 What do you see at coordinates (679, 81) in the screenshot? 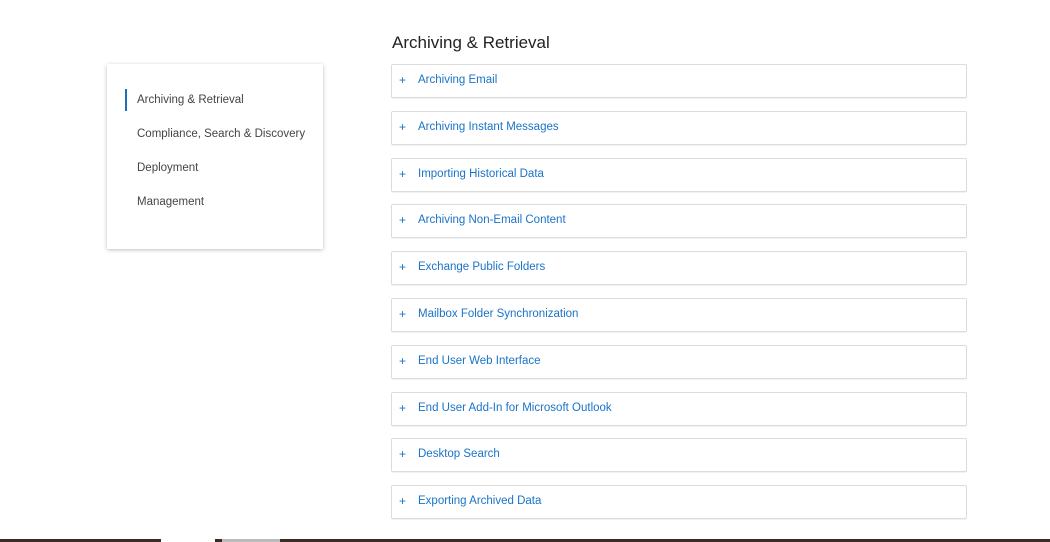
I see `accordion-item: + Archiving Email` at bounding box center [679, 81].